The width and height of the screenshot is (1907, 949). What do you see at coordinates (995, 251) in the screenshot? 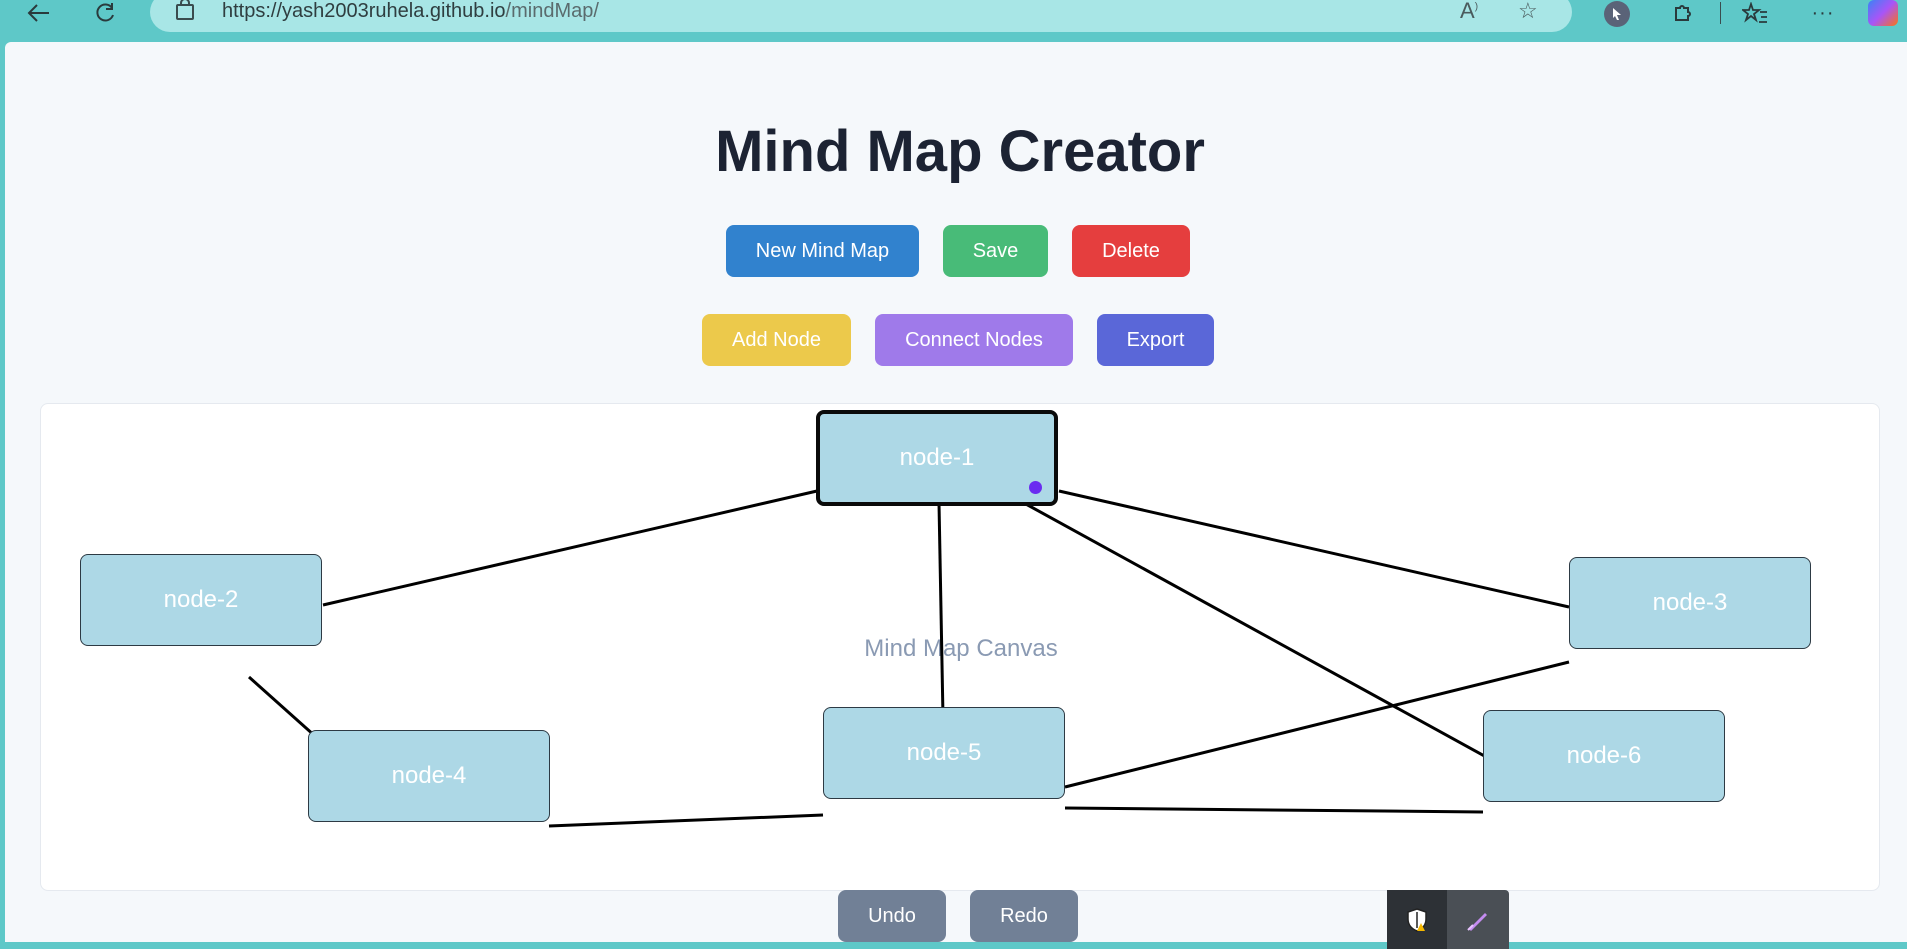
I see `save-button: Save` at bounding box center [995, 251].